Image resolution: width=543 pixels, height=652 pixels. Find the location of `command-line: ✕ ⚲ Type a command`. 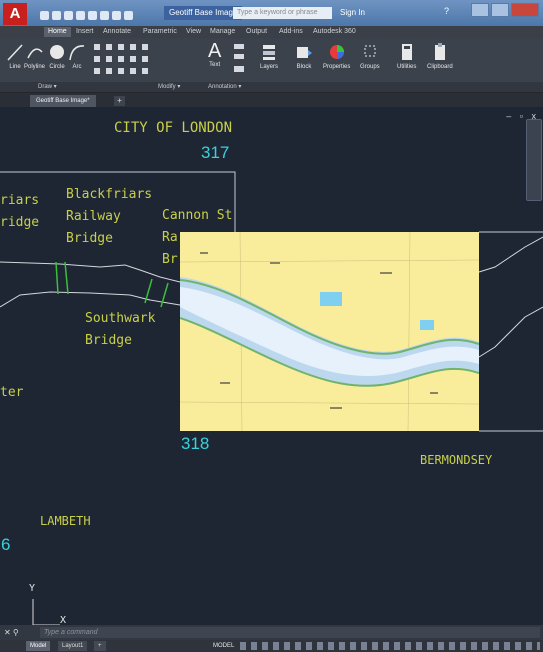

command-line: ✕ ⚲ Type a command is located at coordinates (271, 632).